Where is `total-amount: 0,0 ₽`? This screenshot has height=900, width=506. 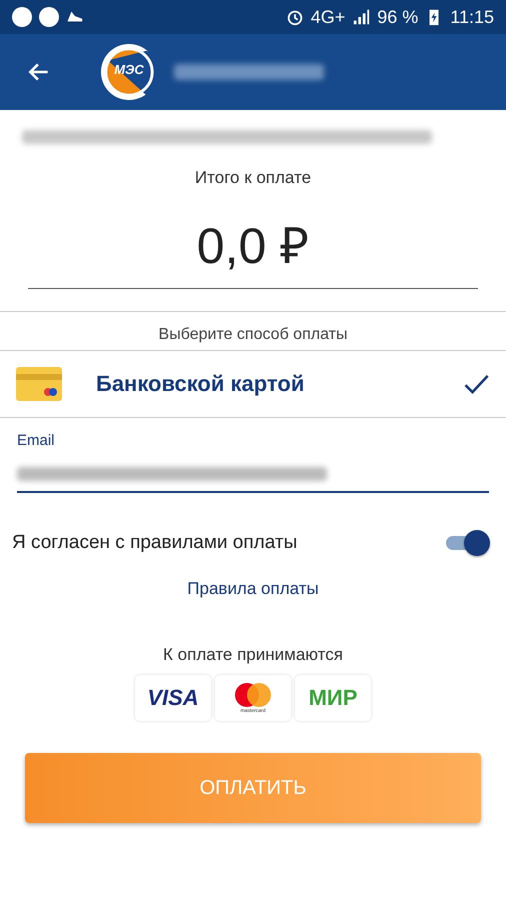 total-amount: 0,0 ₽ is located at coordinates (253, 246).